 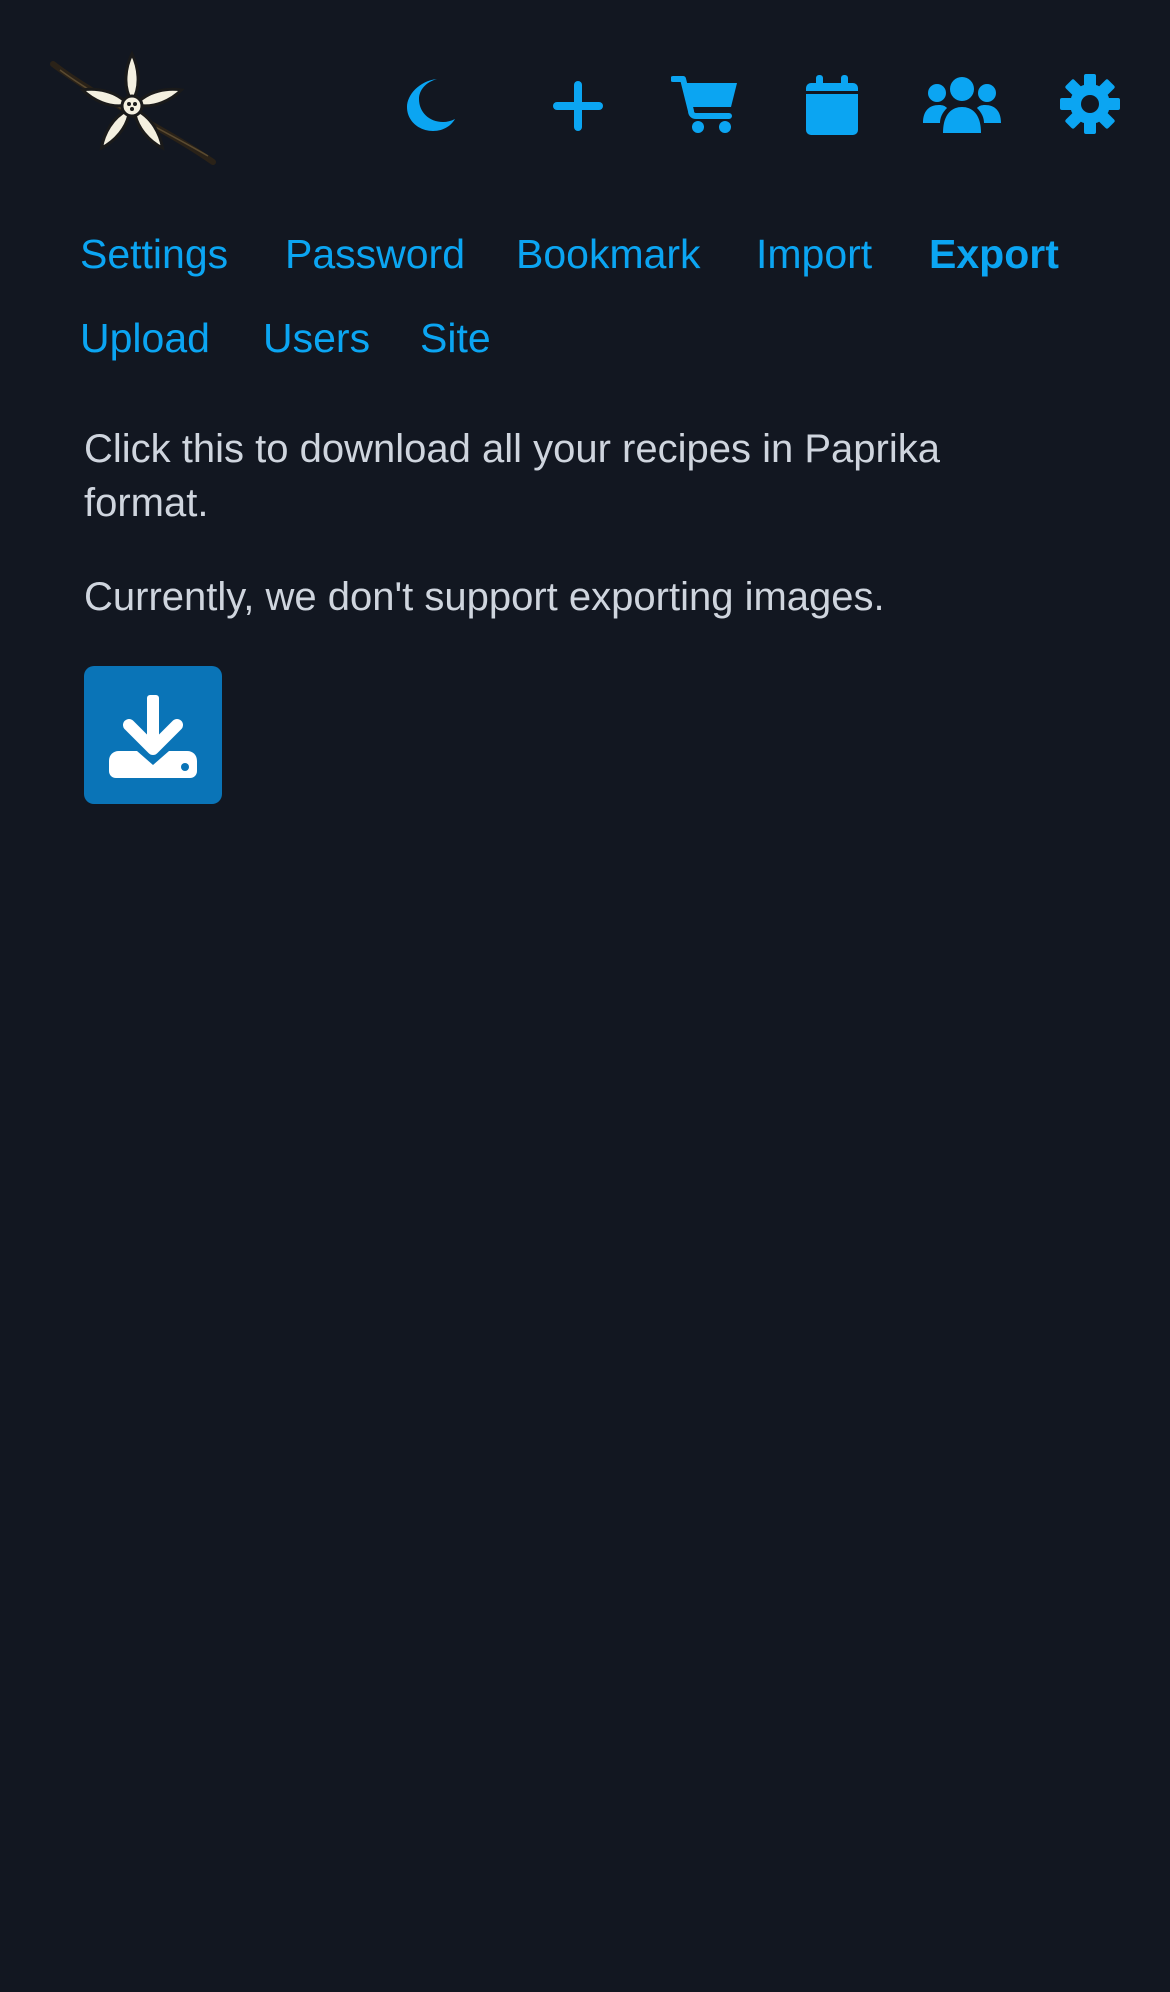 I want to click on tab-users: Users, so click(x=316, y=338).